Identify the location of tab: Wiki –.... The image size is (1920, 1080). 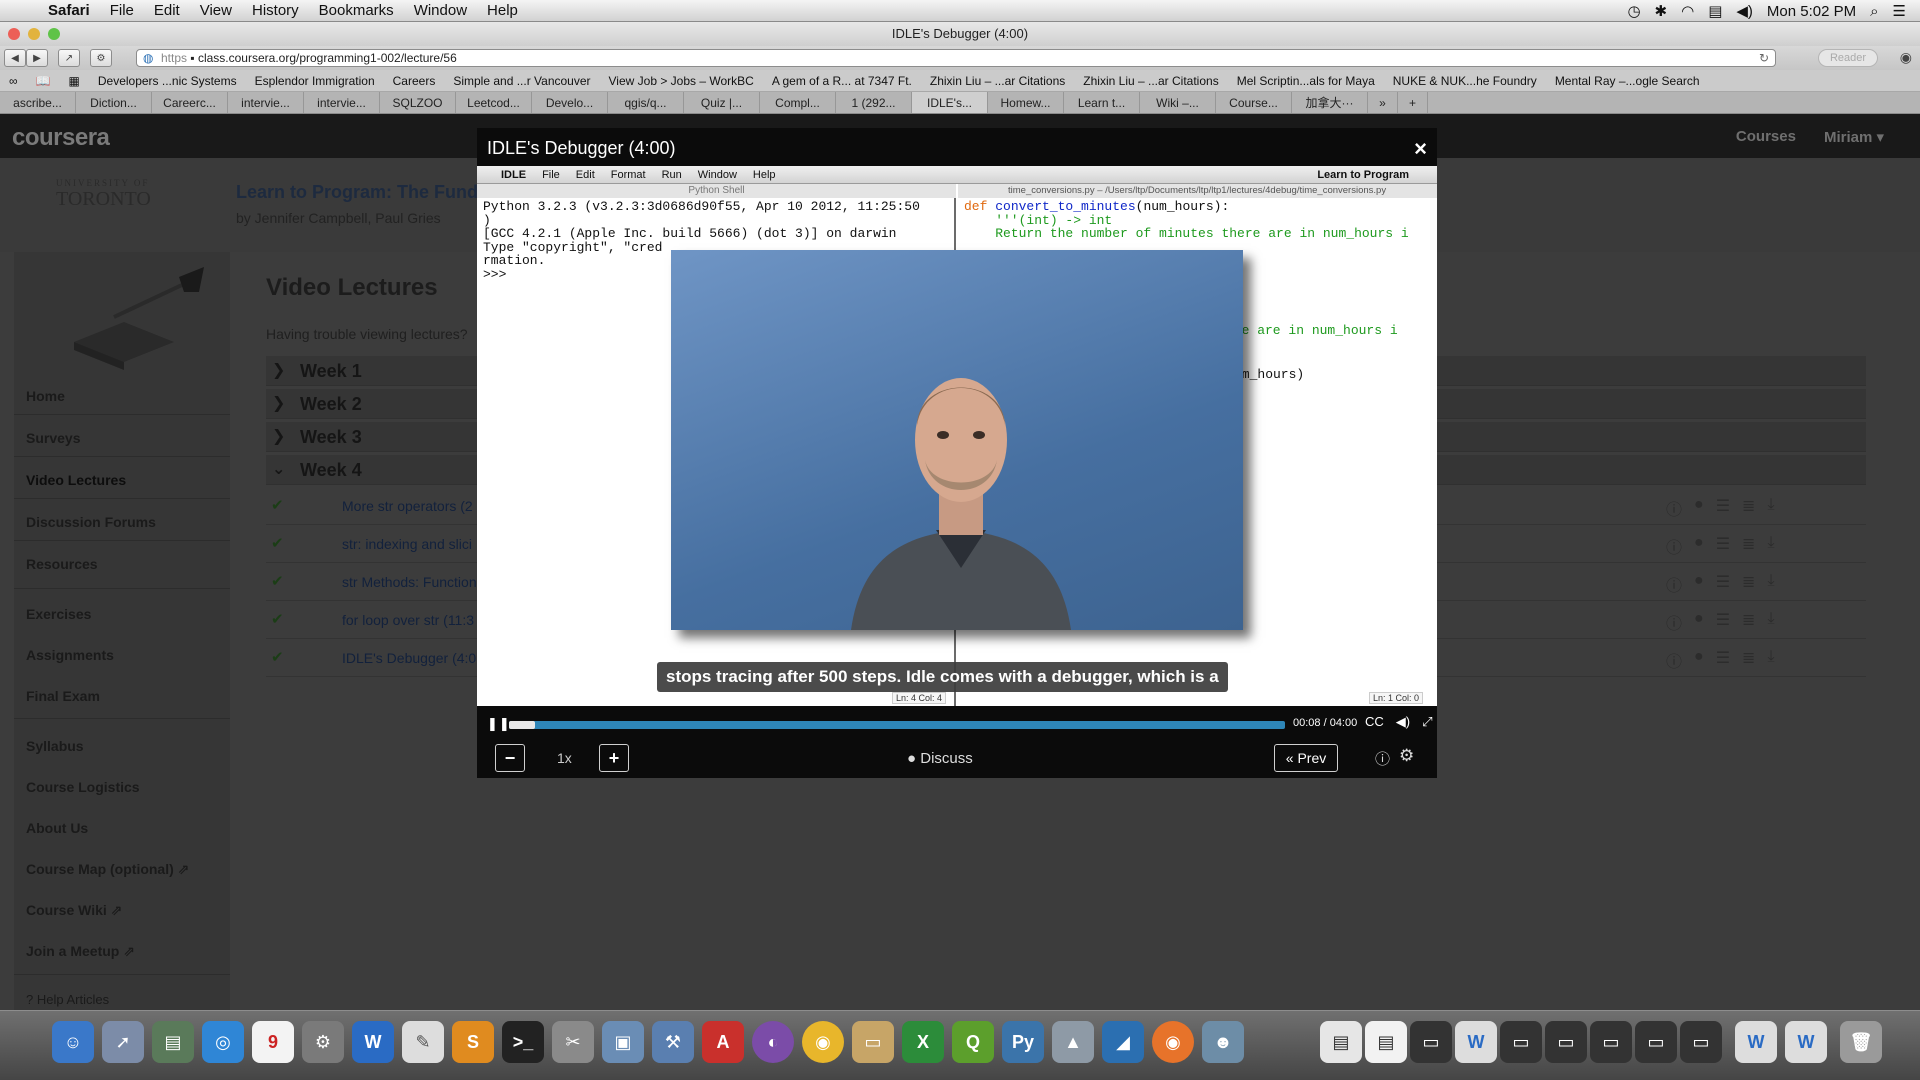
(1178, 102).